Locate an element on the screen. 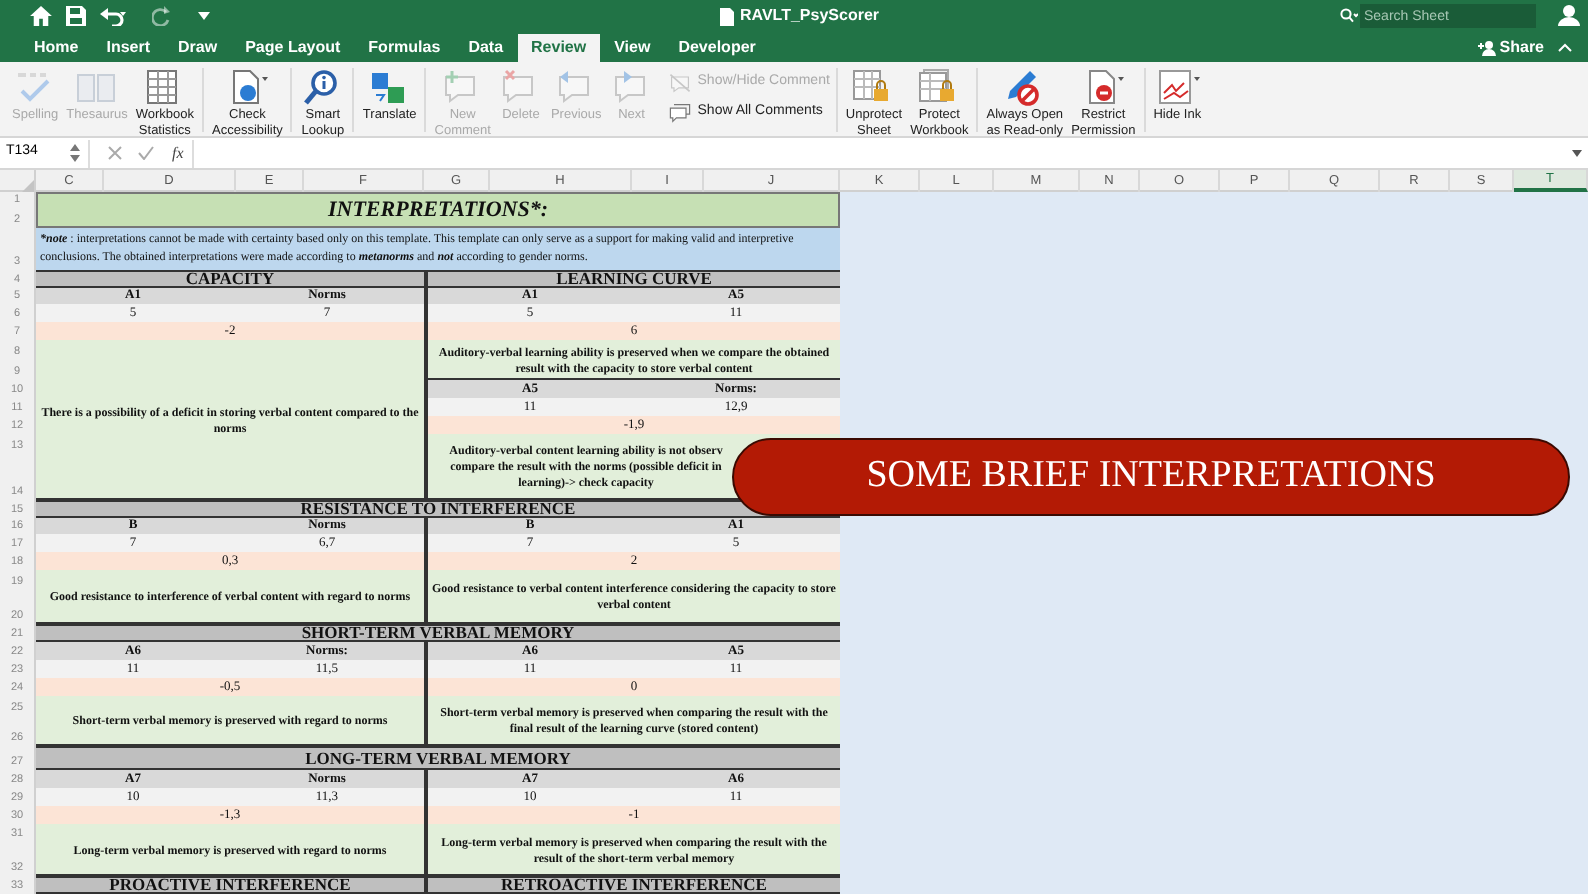 This screenshot has width=1588, height=894. ribbon-tab: Page Layout is located at coordinates (293, 48).